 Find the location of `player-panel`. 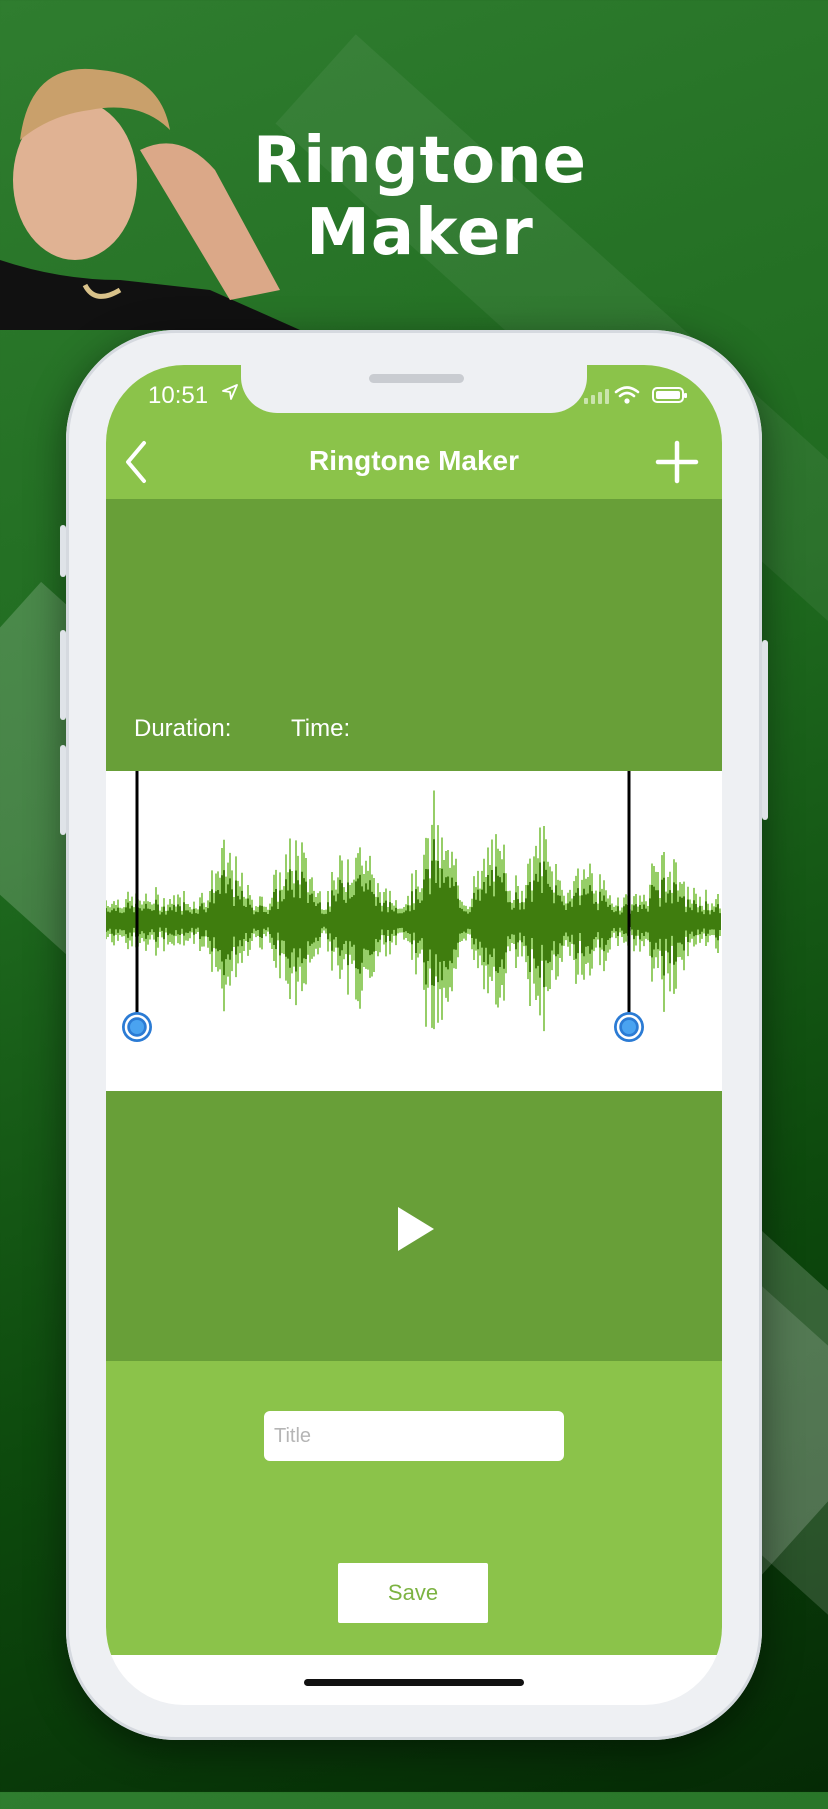

player-panel is located at coordinates (414, 1226).